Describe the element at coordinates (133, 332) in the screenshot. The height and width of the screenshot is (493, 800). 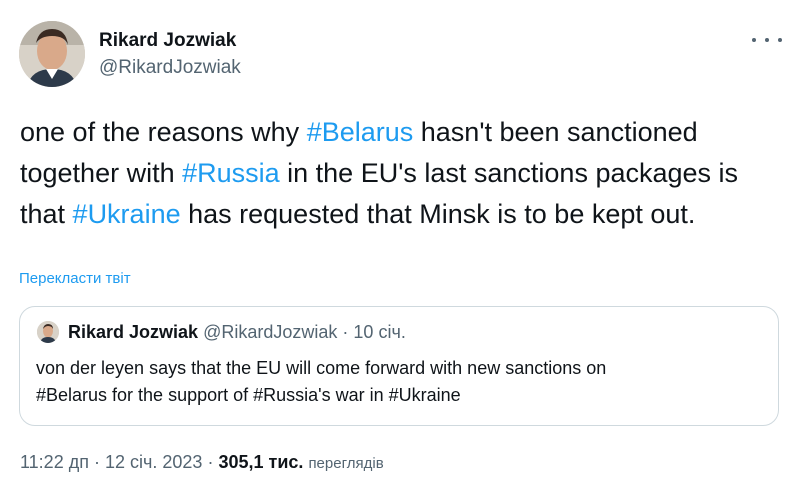
I see `quoted-author-name: Rikard Jozwiak` at that location.